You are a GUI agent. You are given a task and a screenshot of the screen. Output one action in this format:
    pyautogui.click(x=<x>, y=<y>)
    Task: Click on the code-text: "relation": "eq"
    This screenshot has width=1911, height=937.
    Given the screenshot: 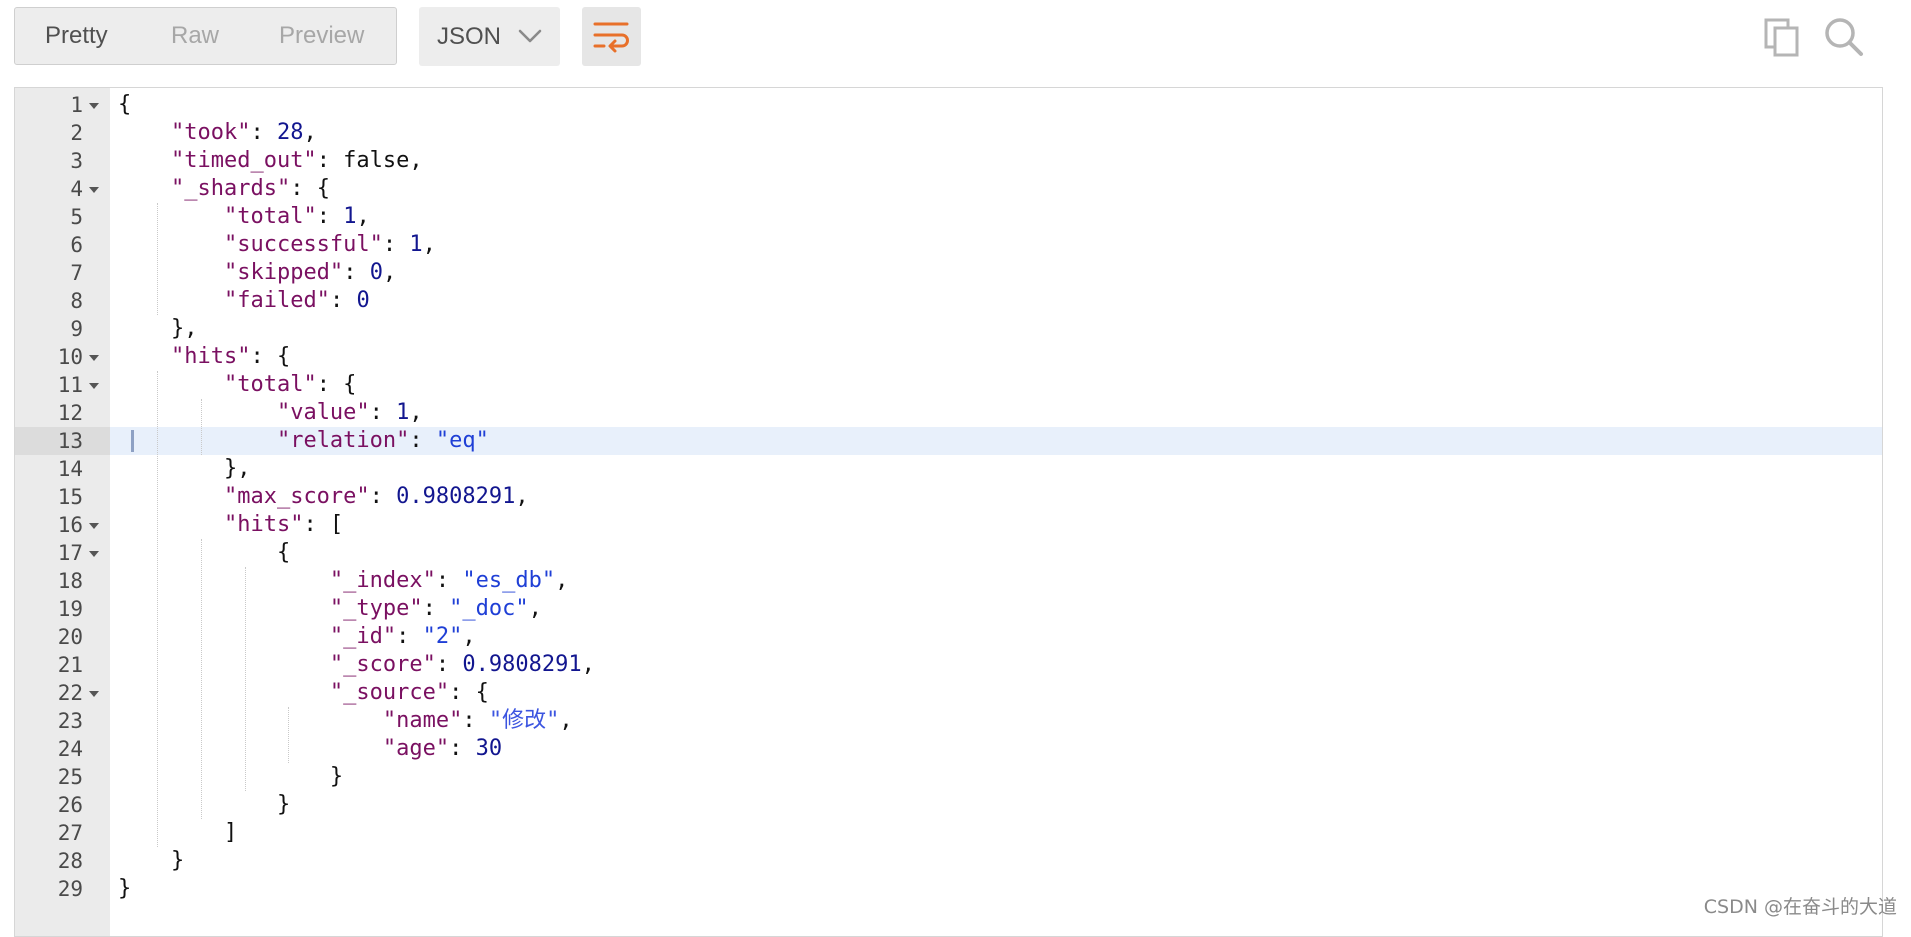 What is the action you would take?
    pyautogui.click(x=303, y=441)
    